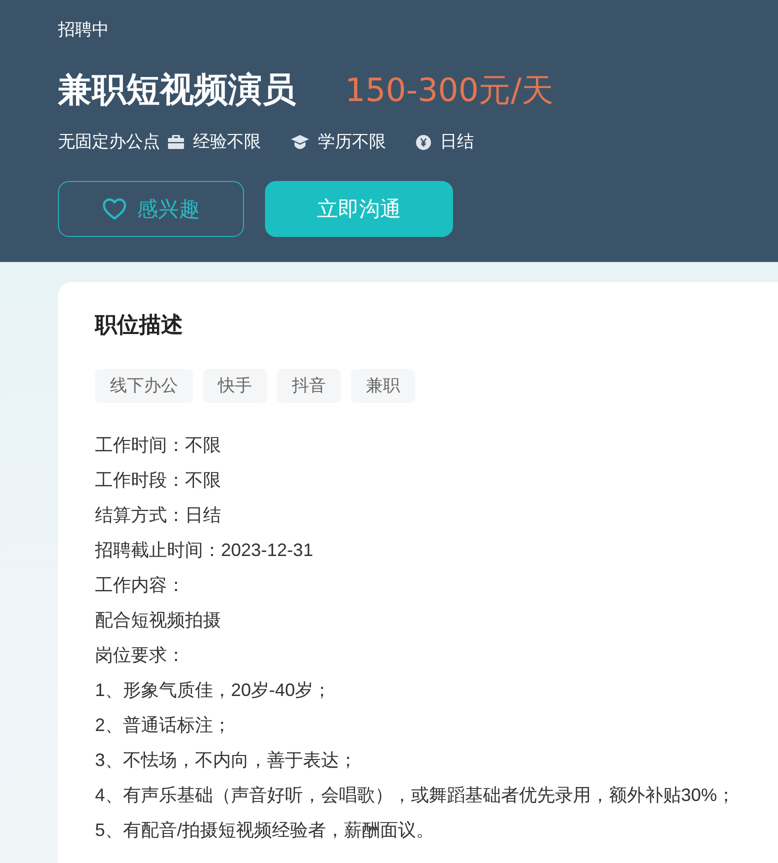 The width and height of the screenshot is (778, 863). I want to click on description-line: 3、不怯场，不内向，善于表达；, so click(226, 760).